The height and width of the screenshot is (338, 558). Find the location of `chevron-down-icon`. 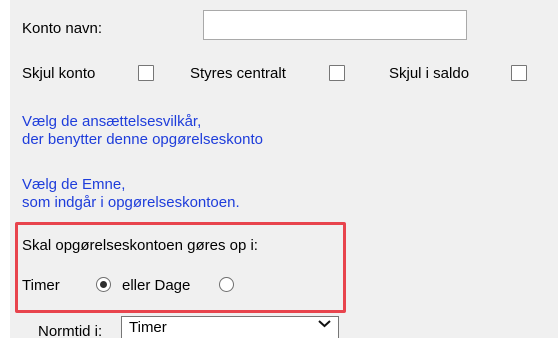

chevron-down-icon is located at coordinates (324, 324).